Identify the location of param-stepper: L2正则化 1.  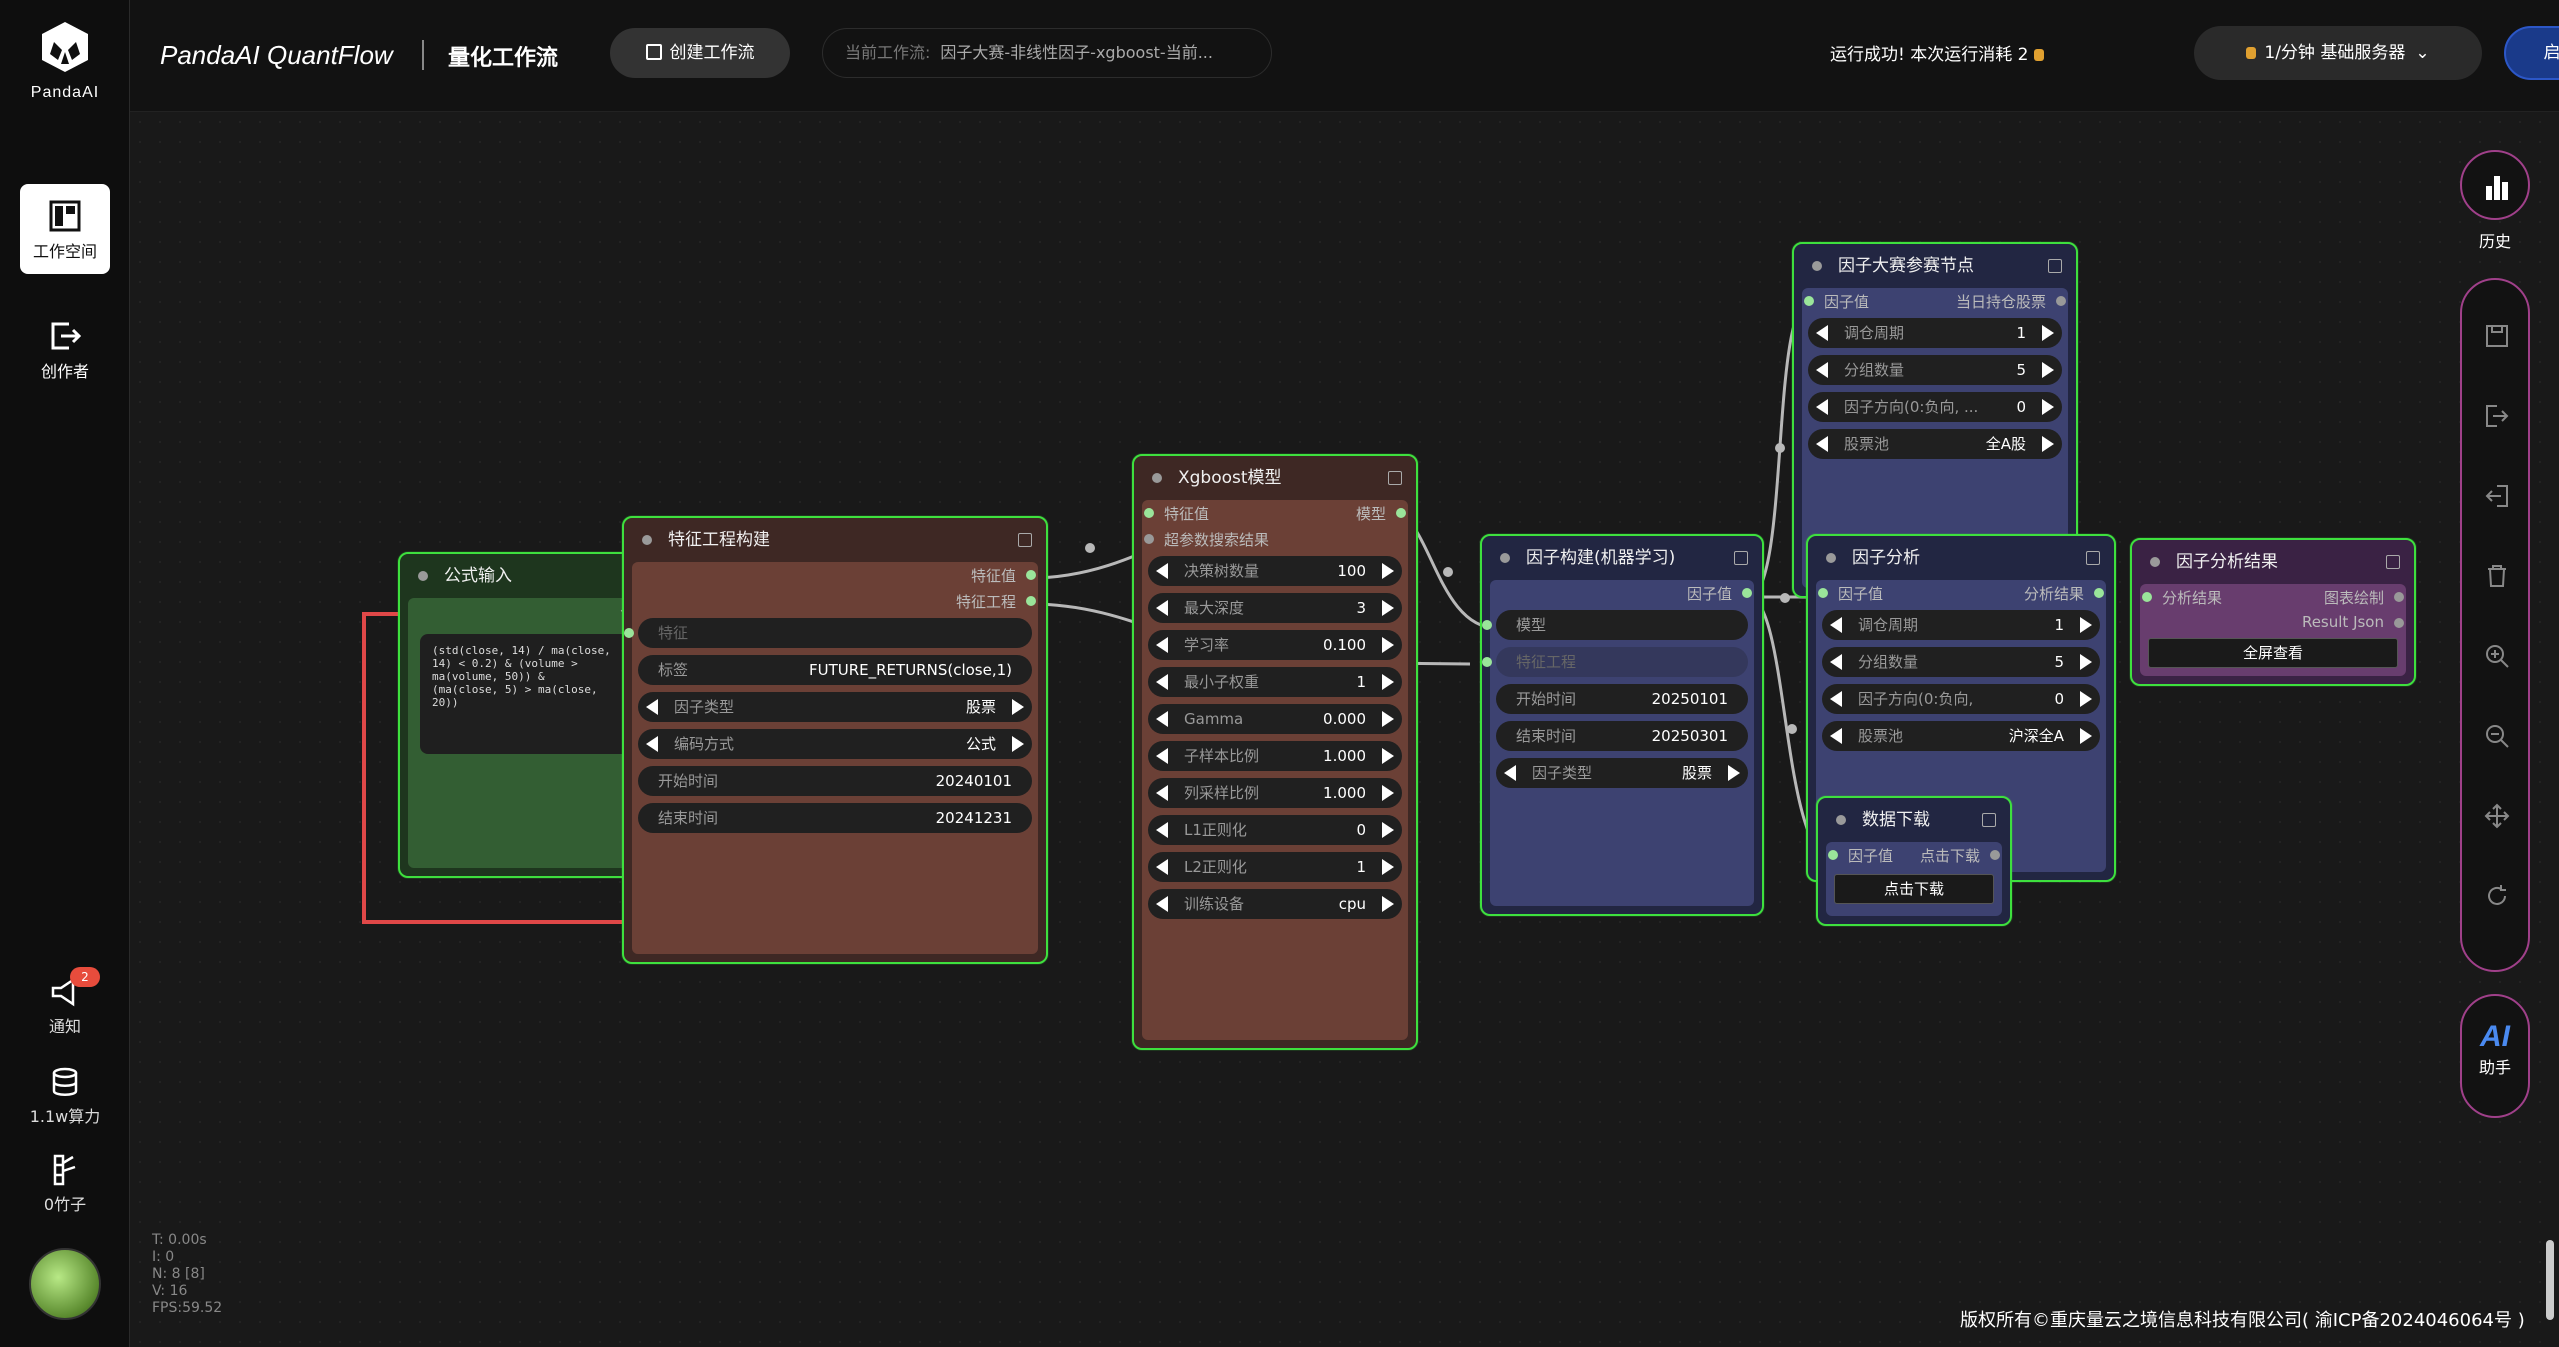
(1275, 867).